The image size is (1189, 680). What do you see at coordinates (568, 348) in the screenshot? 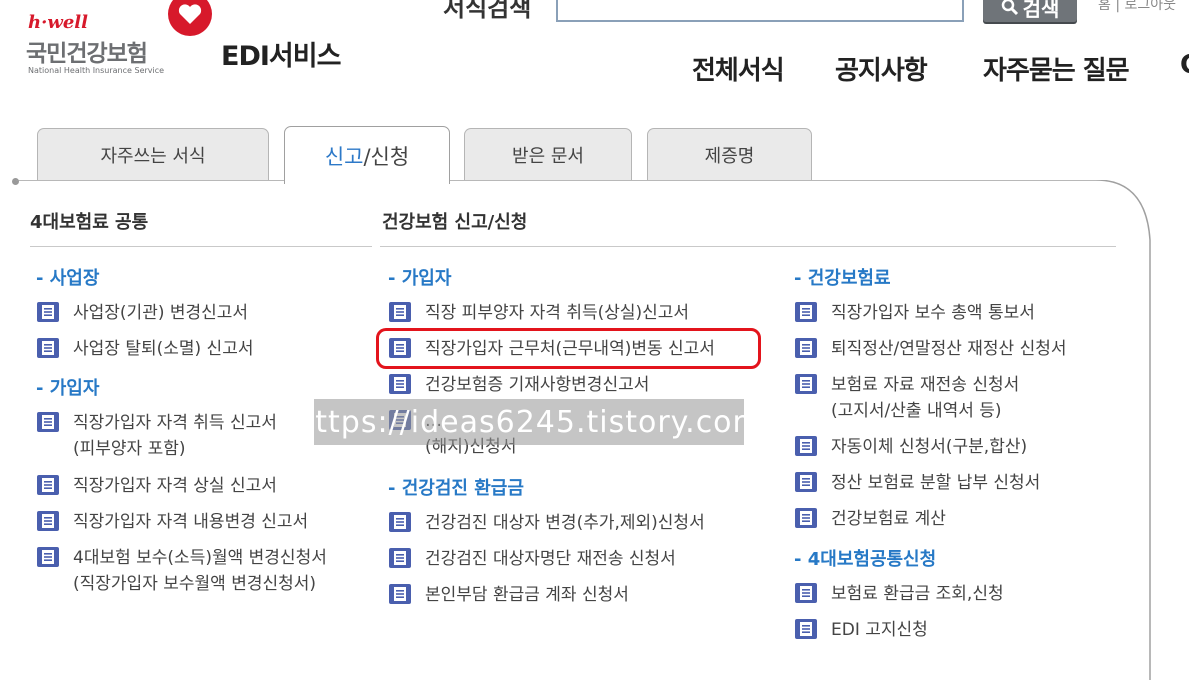
I see `highlight-box` at bounding box center [568, 348].